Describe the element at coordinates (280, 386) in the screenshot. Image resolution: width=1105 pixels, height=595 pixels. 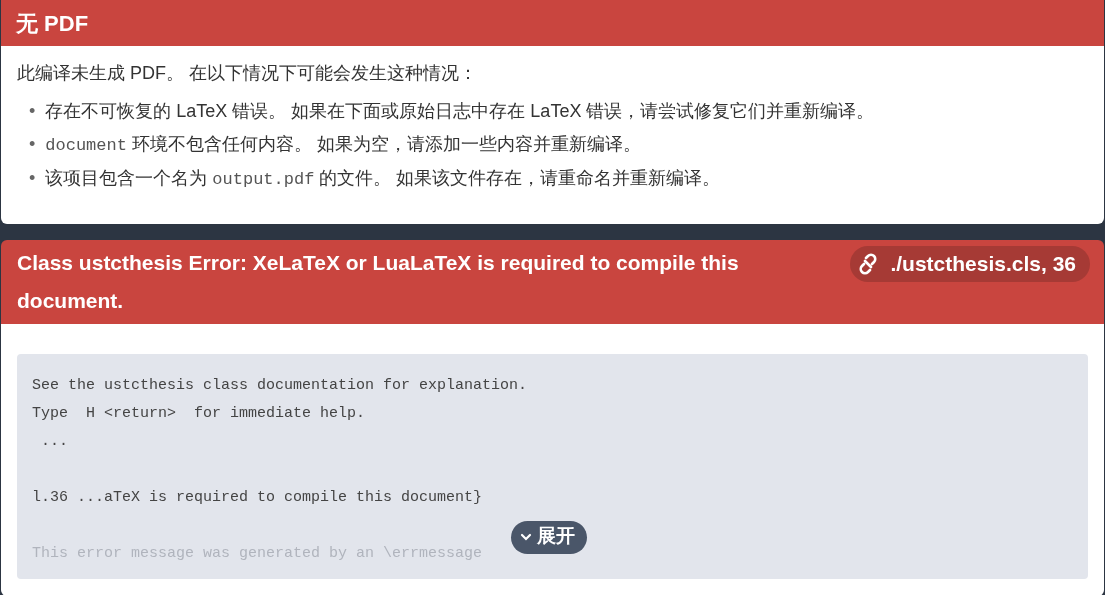
I see `log-line: See the ustcthesis class documentation for explanation.` at that location.